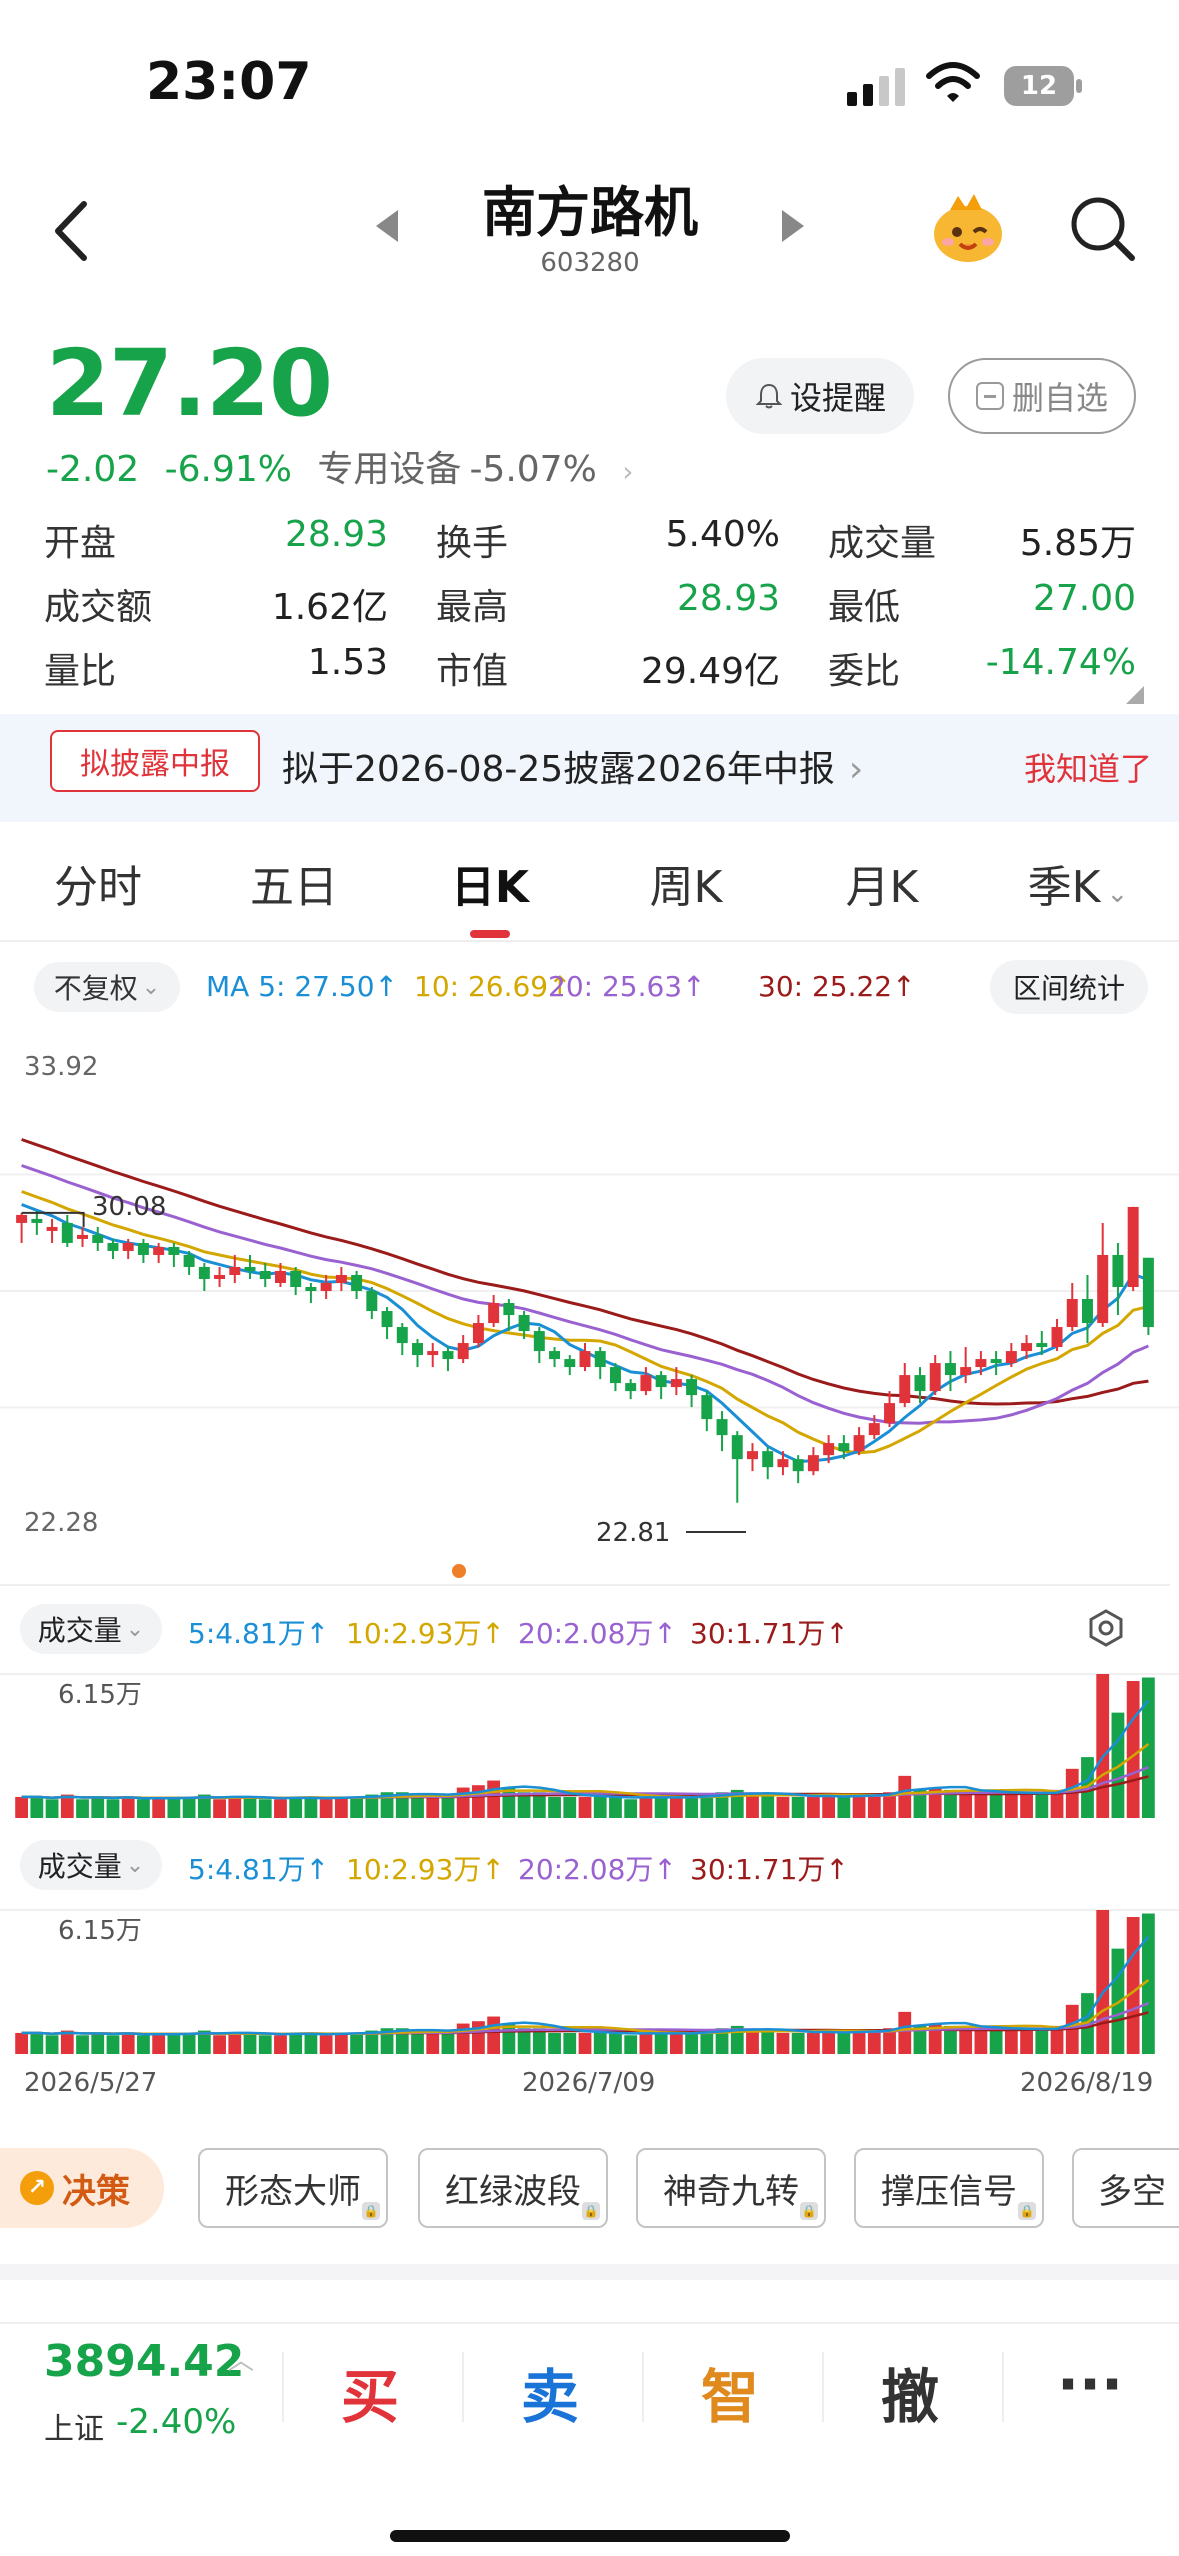  Describe the element at coordinates (1042, 396) in the screenshot. I see `remove-watchlist-button: 删自选` at that location.